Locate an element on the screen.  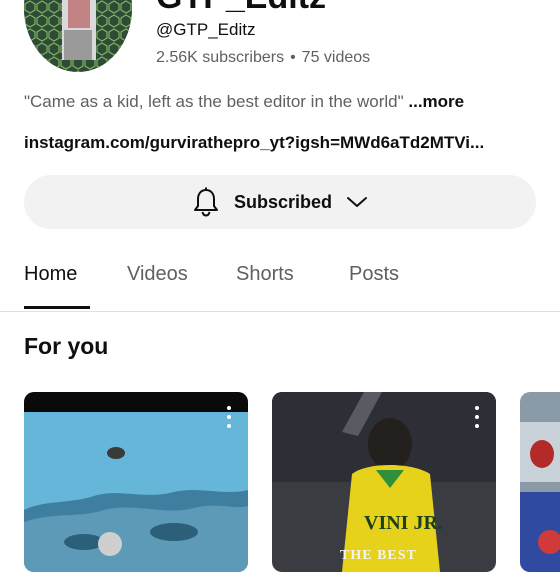
more-link: ...more is located at coordinates (436, 101).